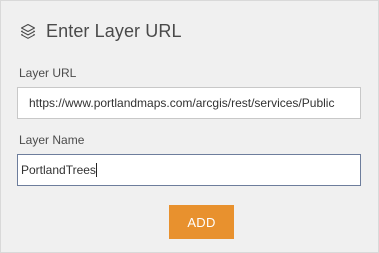 The image size is (379, 253). Describe the element at coordinates (28, 31) in the screenshot. I see `layers-icon` at that location.